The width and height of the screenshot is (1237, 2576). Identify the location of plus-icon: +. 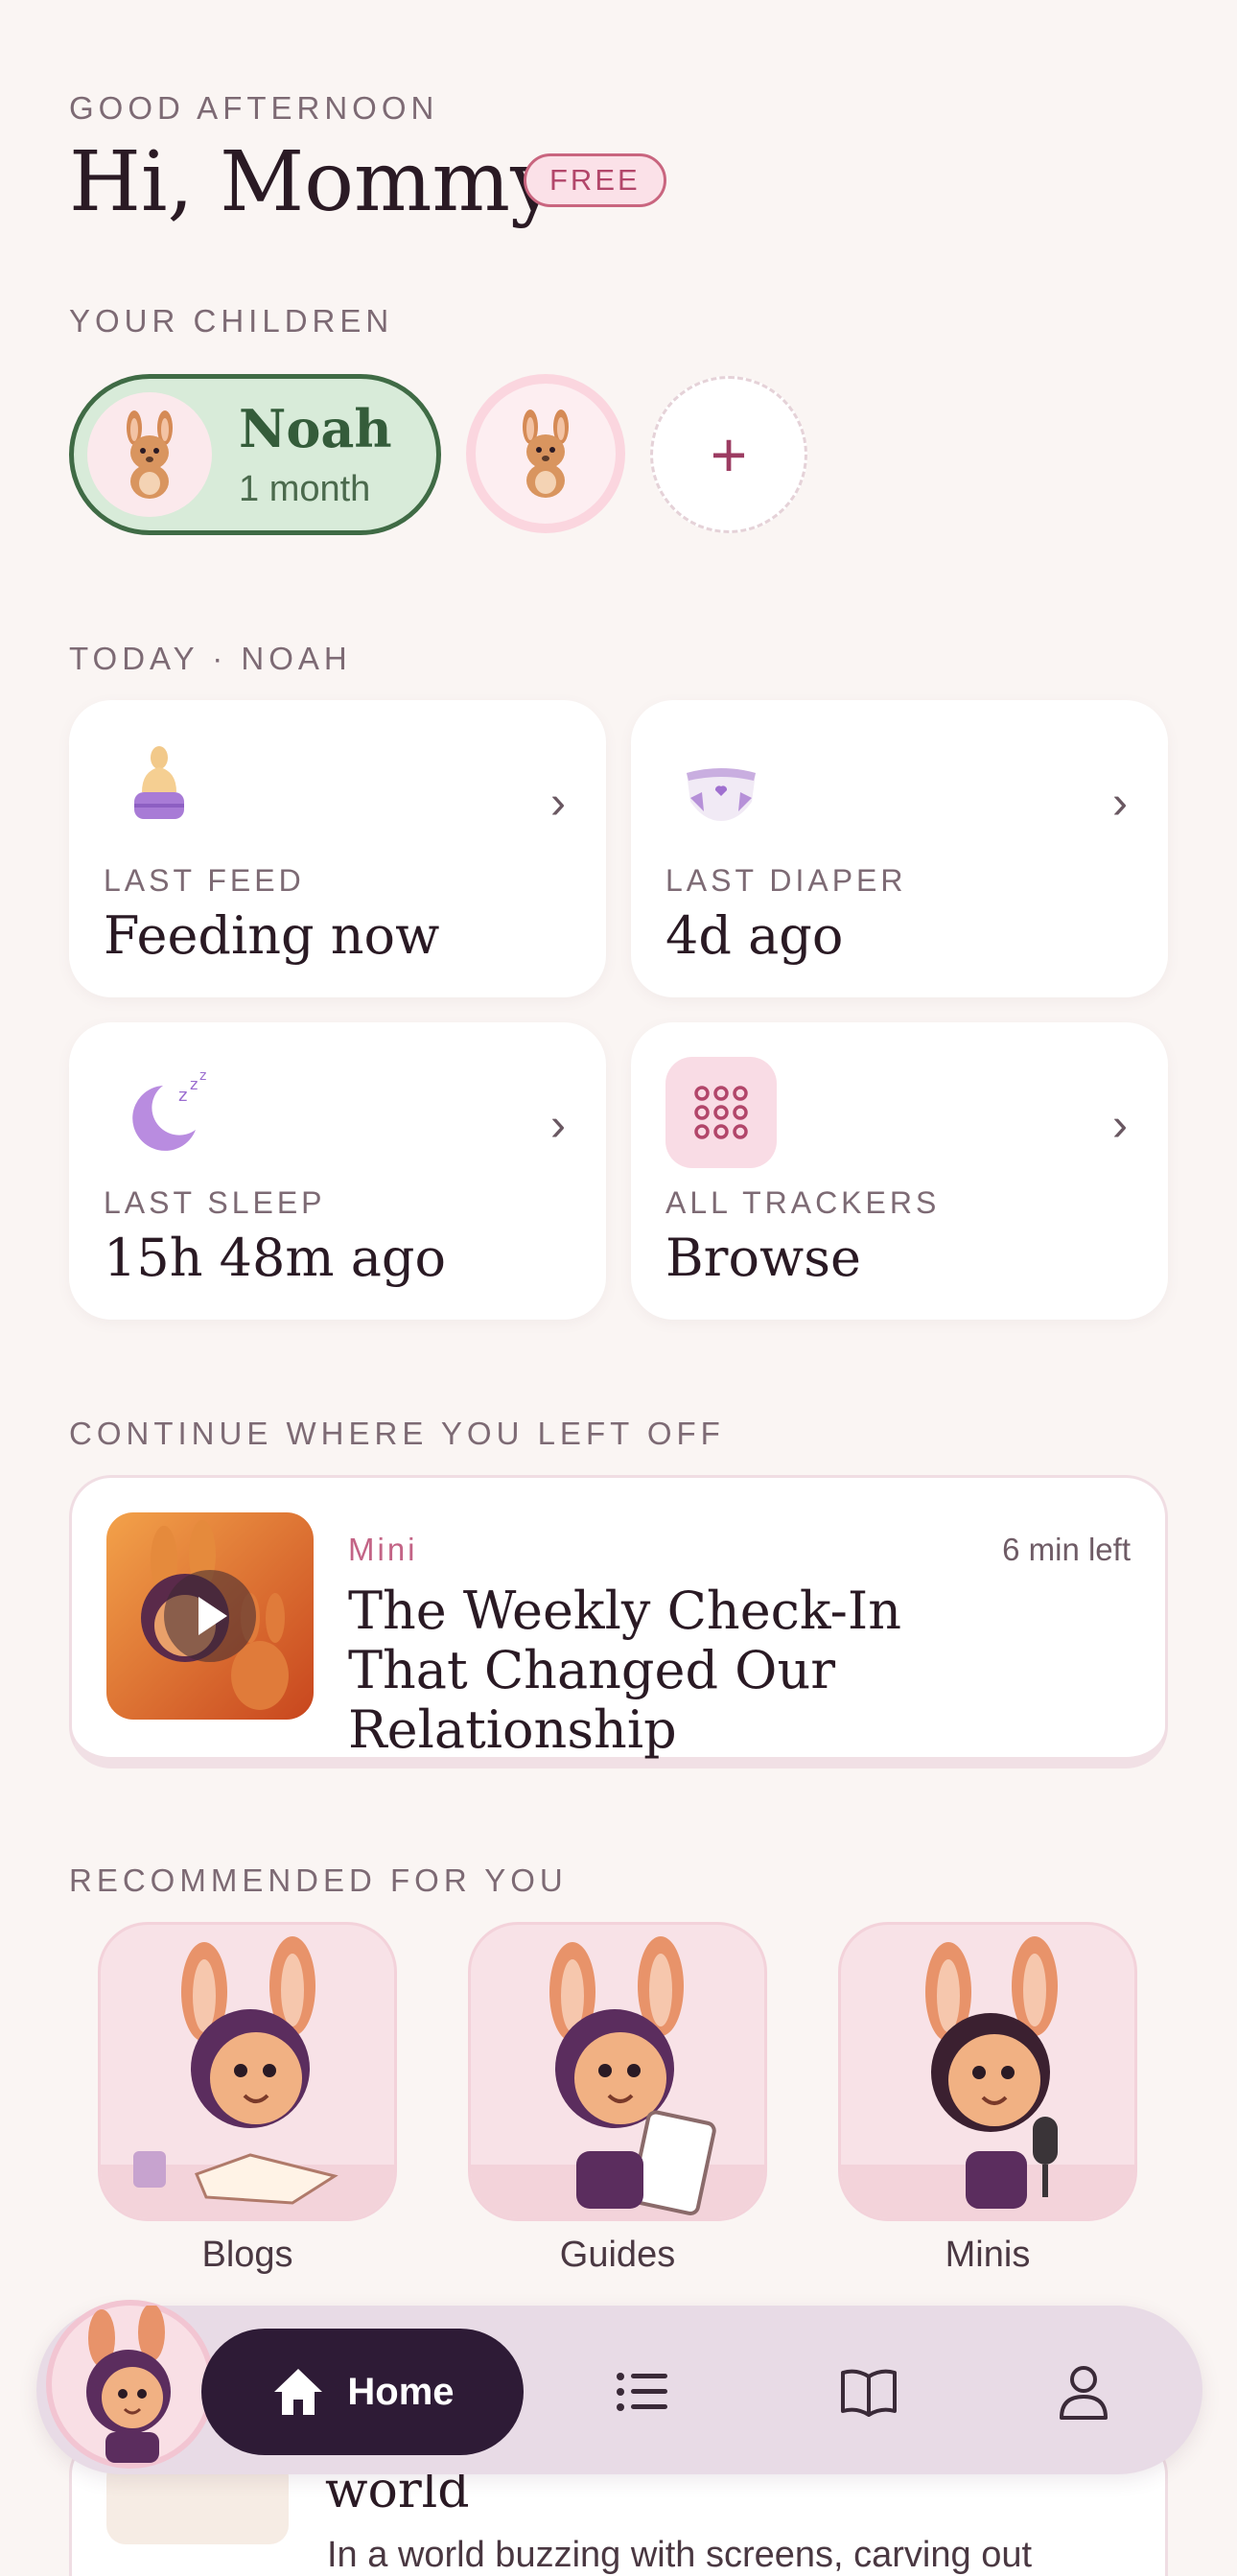
(729, 454).